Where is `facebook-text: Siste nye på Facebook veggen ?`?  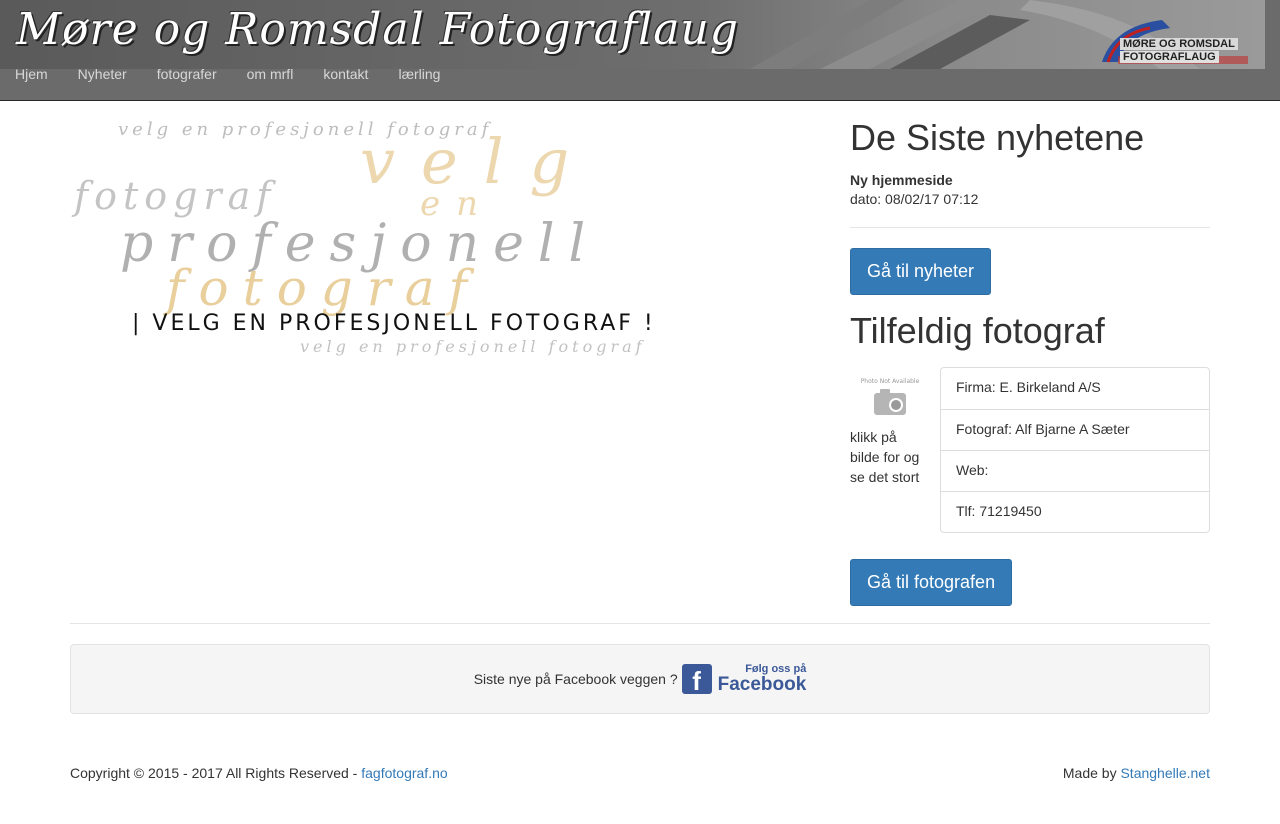
facebook-text: Siste nye på Facebook veggen ? is located at coordinates (575, 679).